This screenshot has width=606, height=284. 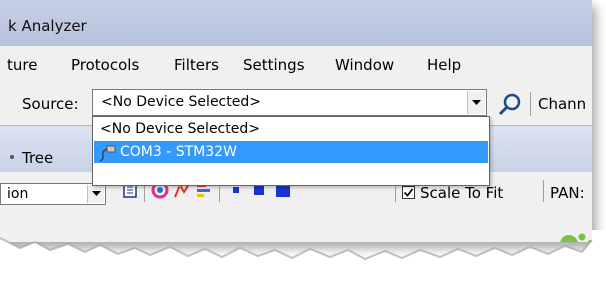 I want to click on usb-plug-icon, so click(x=107, y=153).